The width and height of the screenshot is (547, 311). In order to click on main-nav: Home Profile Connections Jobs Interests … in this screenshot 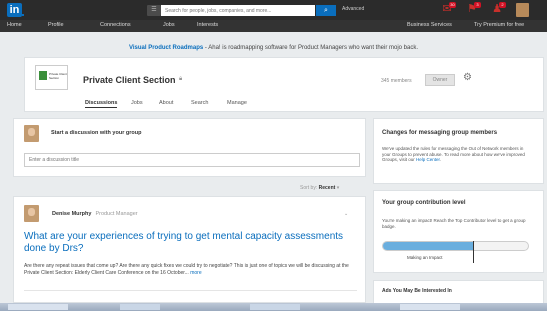, I will do `click(273, 26)`.